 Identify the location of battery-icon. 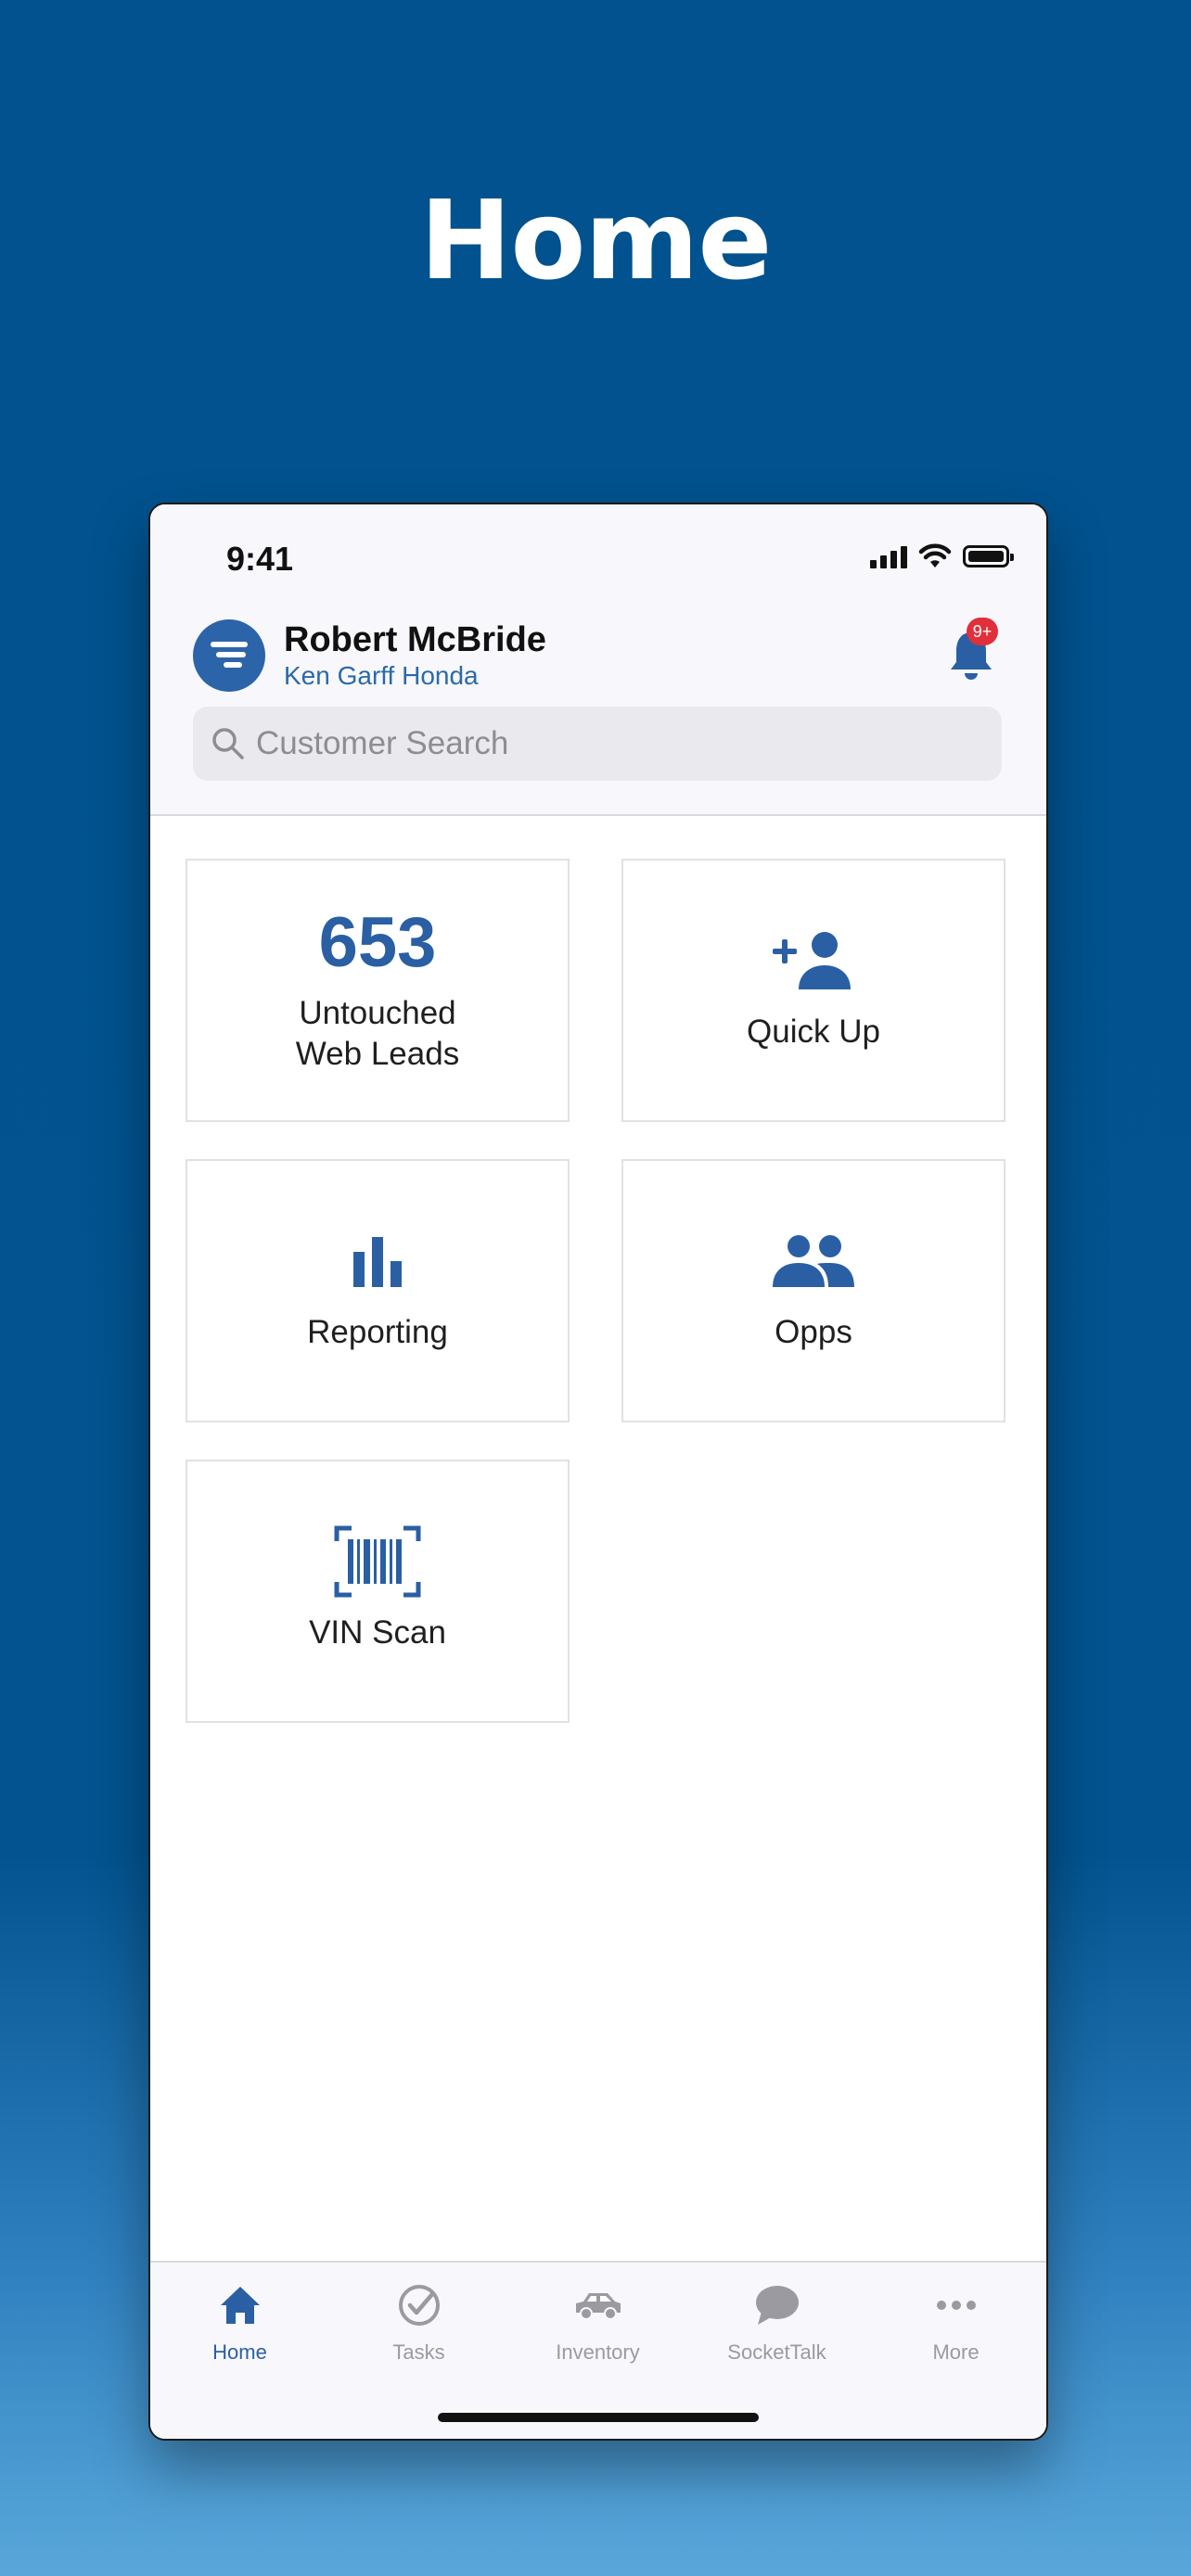
(988, 556).